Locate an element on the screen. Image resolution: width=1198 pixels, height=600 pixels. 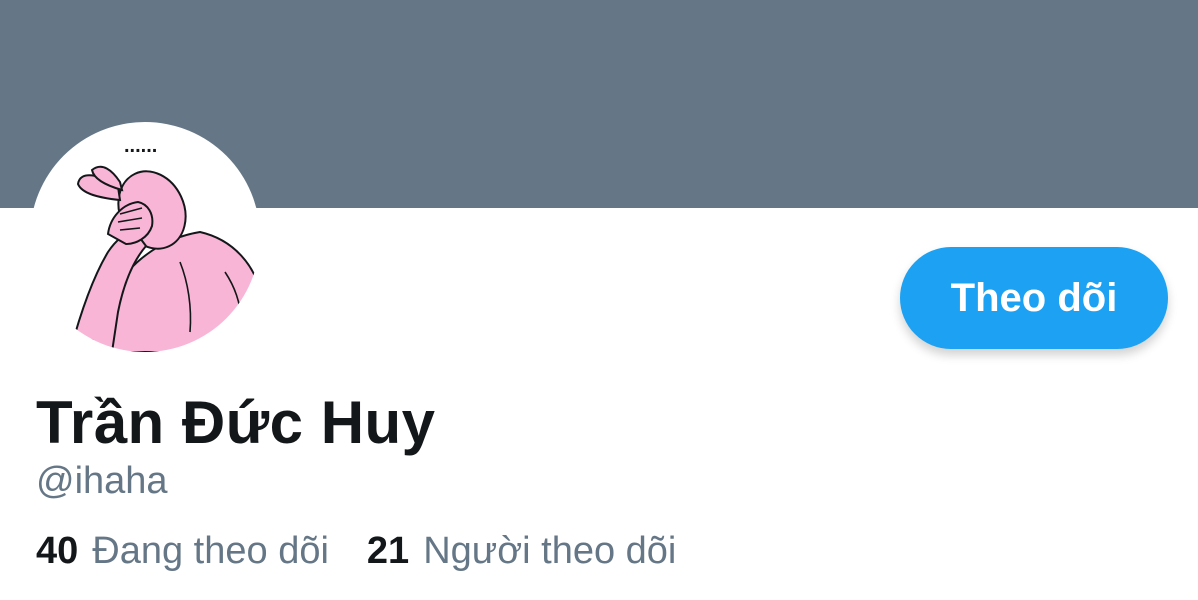
following-label: Đang theo dõi is located at coordinates (210, 551).